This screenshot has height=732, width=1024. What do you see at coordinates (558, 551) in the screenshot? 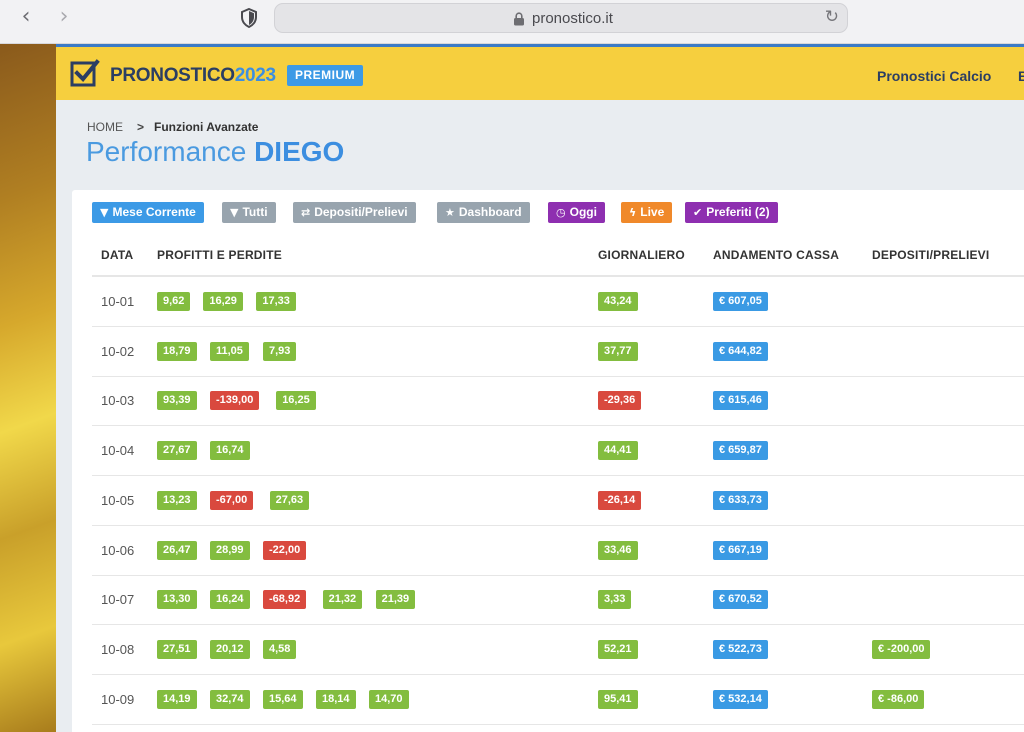
I see `table-row: 10-06 26,47 28,99 -22,00 33,46 € 667,19` at bounding box center [558, 551].